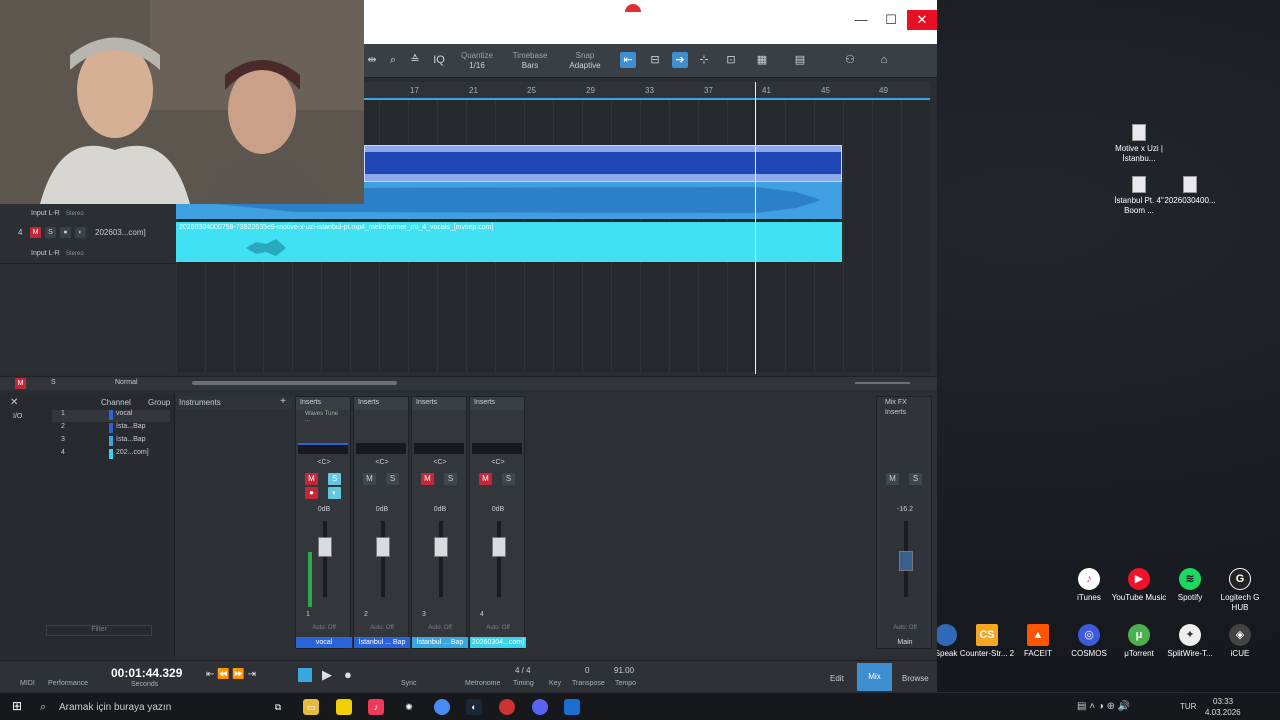  I want to click on minimize-button: —, so click(861, 20).